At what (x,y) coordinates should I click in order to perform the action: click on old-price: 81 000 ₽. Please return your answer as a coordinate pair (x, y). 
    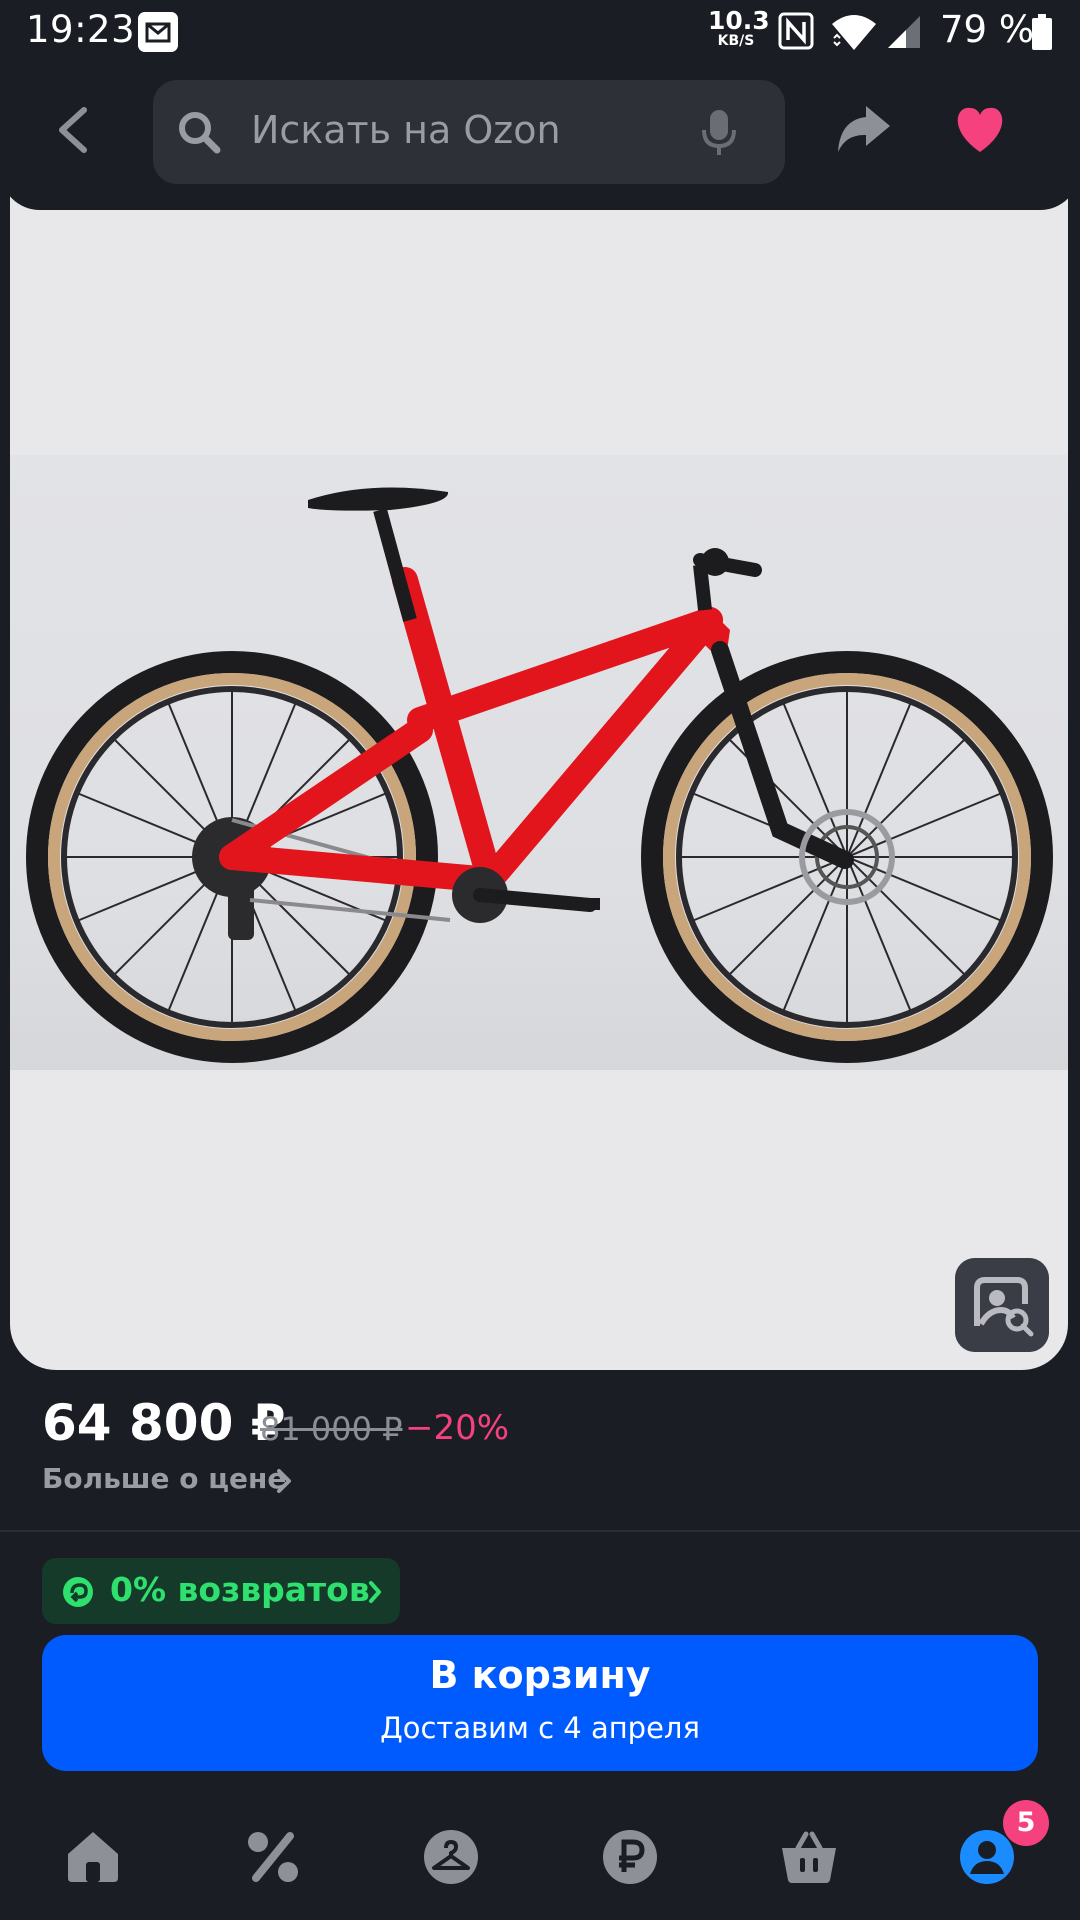
    Looking at the image, I should click on (331, 1429).